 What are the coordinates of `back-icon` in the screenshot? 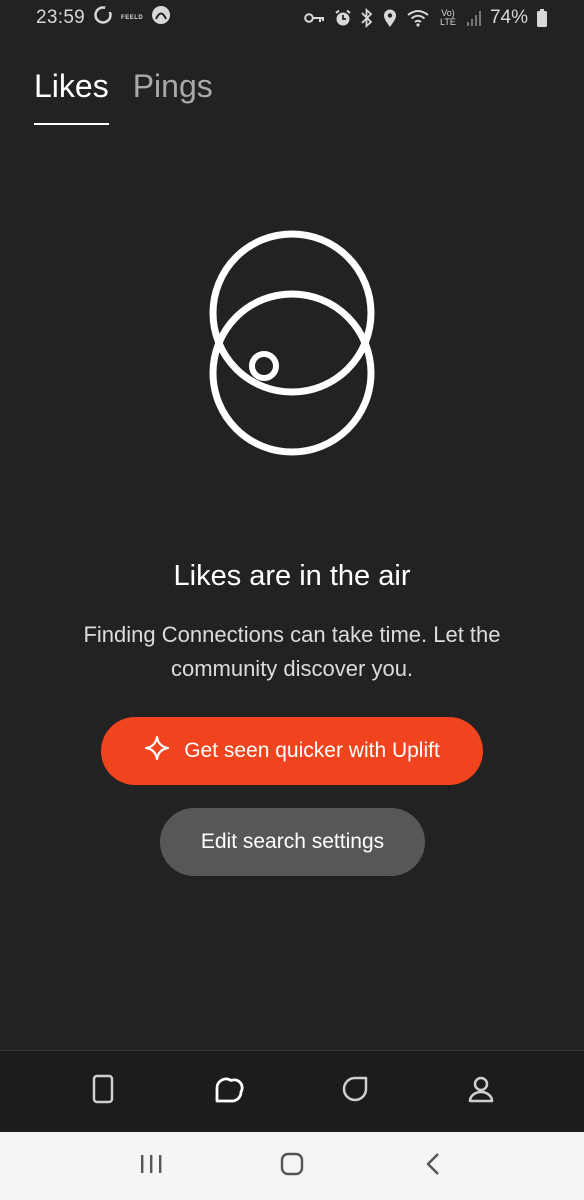 It's located at (433, 1166).